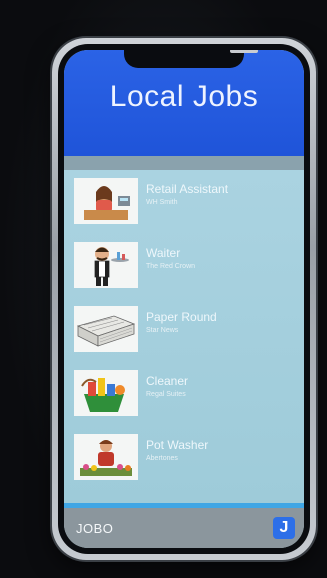  Describe the element at coordinates (184, 459) in the screenshot. I see `job-item-pot-washer: Pot Washer Abertones` at that location.